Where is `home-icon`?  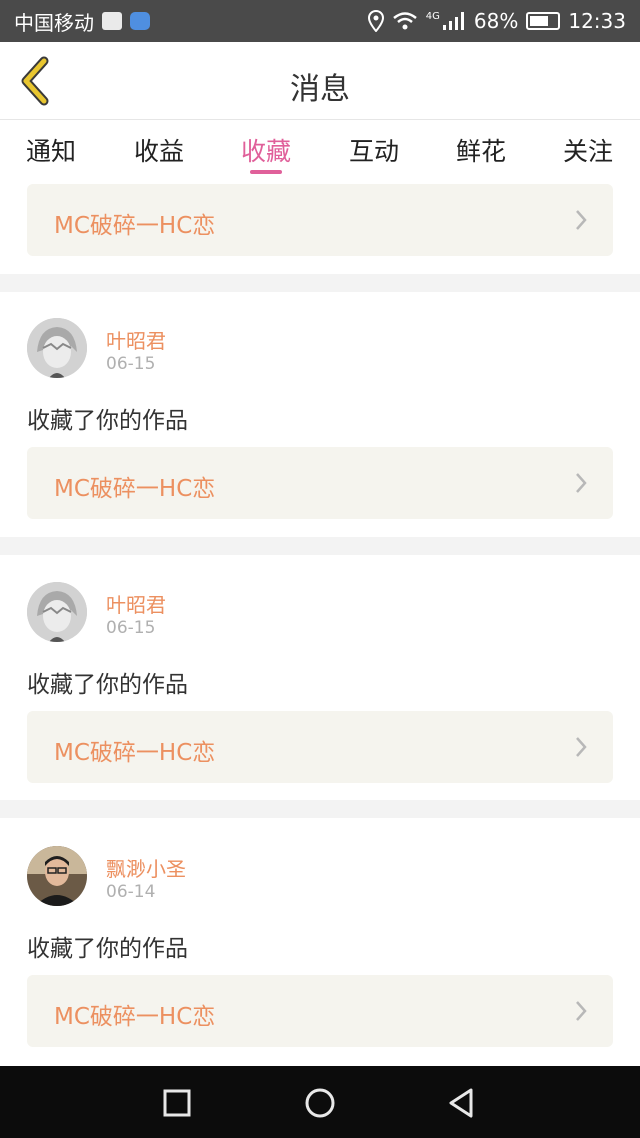
home-icon is located at coordinates (320, 1103).